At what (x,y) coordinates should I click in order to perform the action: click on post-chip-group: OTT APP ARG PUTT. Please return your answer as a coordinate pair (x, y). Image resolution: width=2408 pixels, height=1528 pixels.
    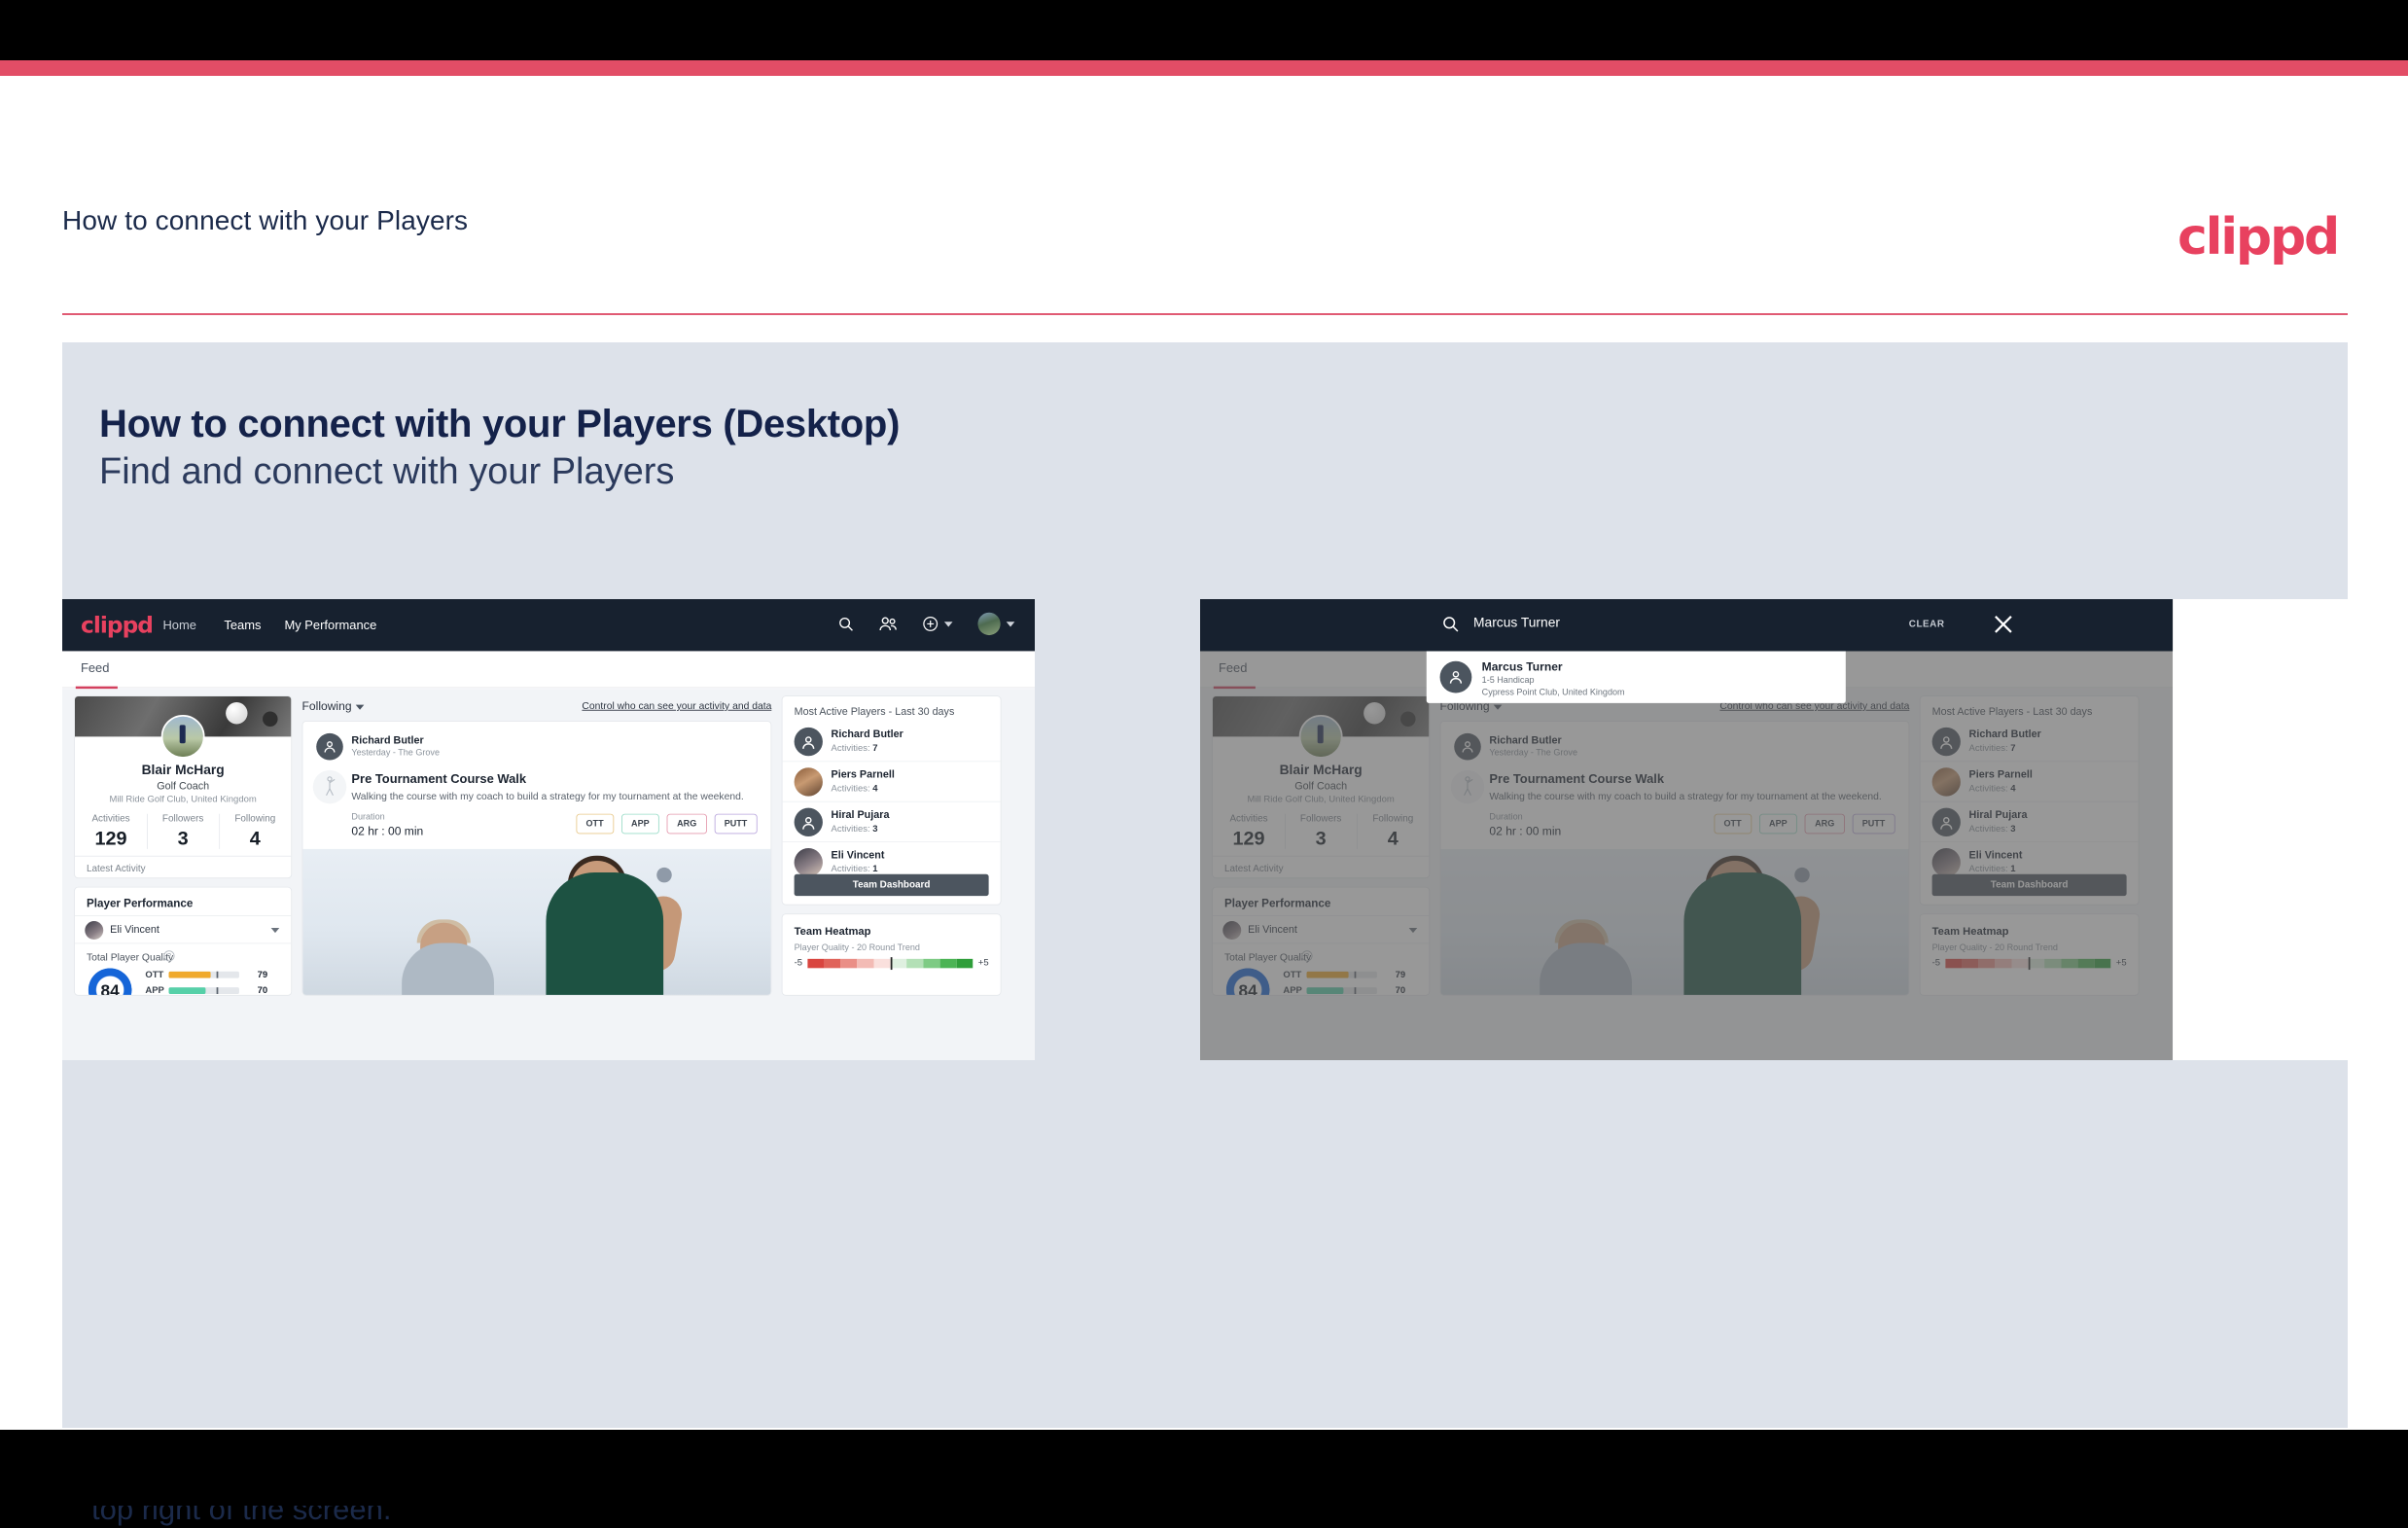
    Looking at the image, I should click on (667, 824).